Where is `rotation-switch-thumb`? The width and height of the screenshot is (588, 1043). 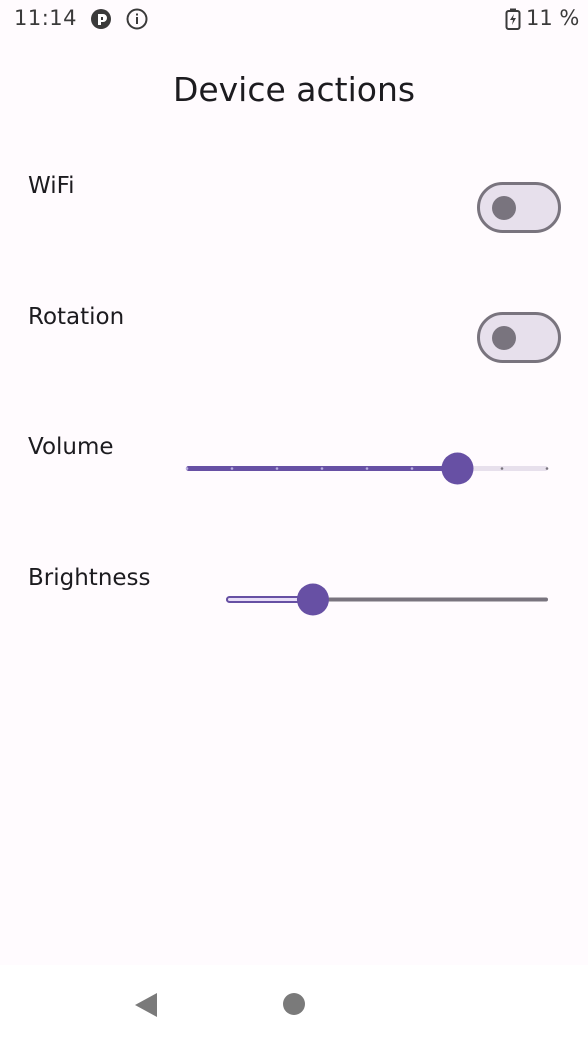 rotation-switch-thumb is located at coordinates (504, 338).